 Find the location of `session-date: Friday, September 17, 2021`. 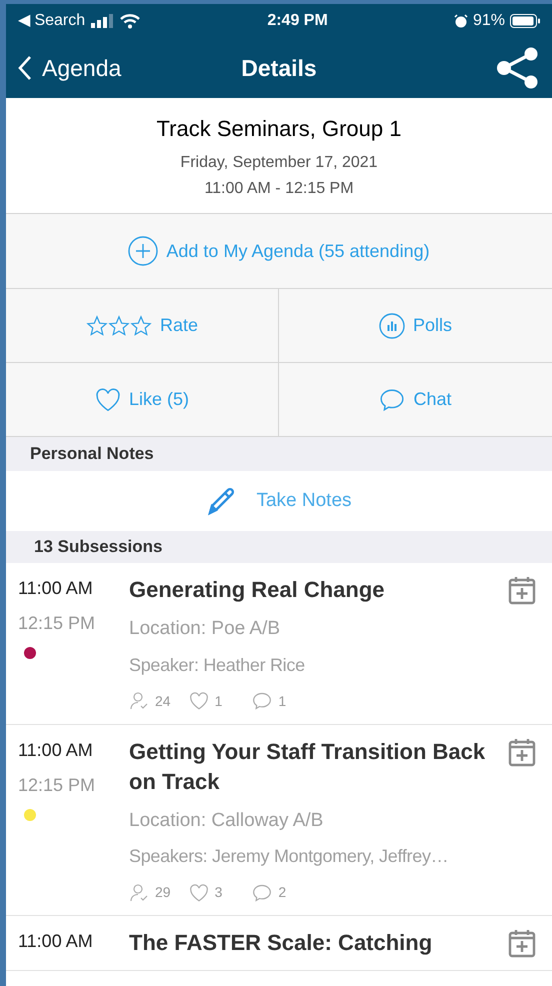

session-date: Friday, September 17, 2021 is located at coordinates (279, 163).